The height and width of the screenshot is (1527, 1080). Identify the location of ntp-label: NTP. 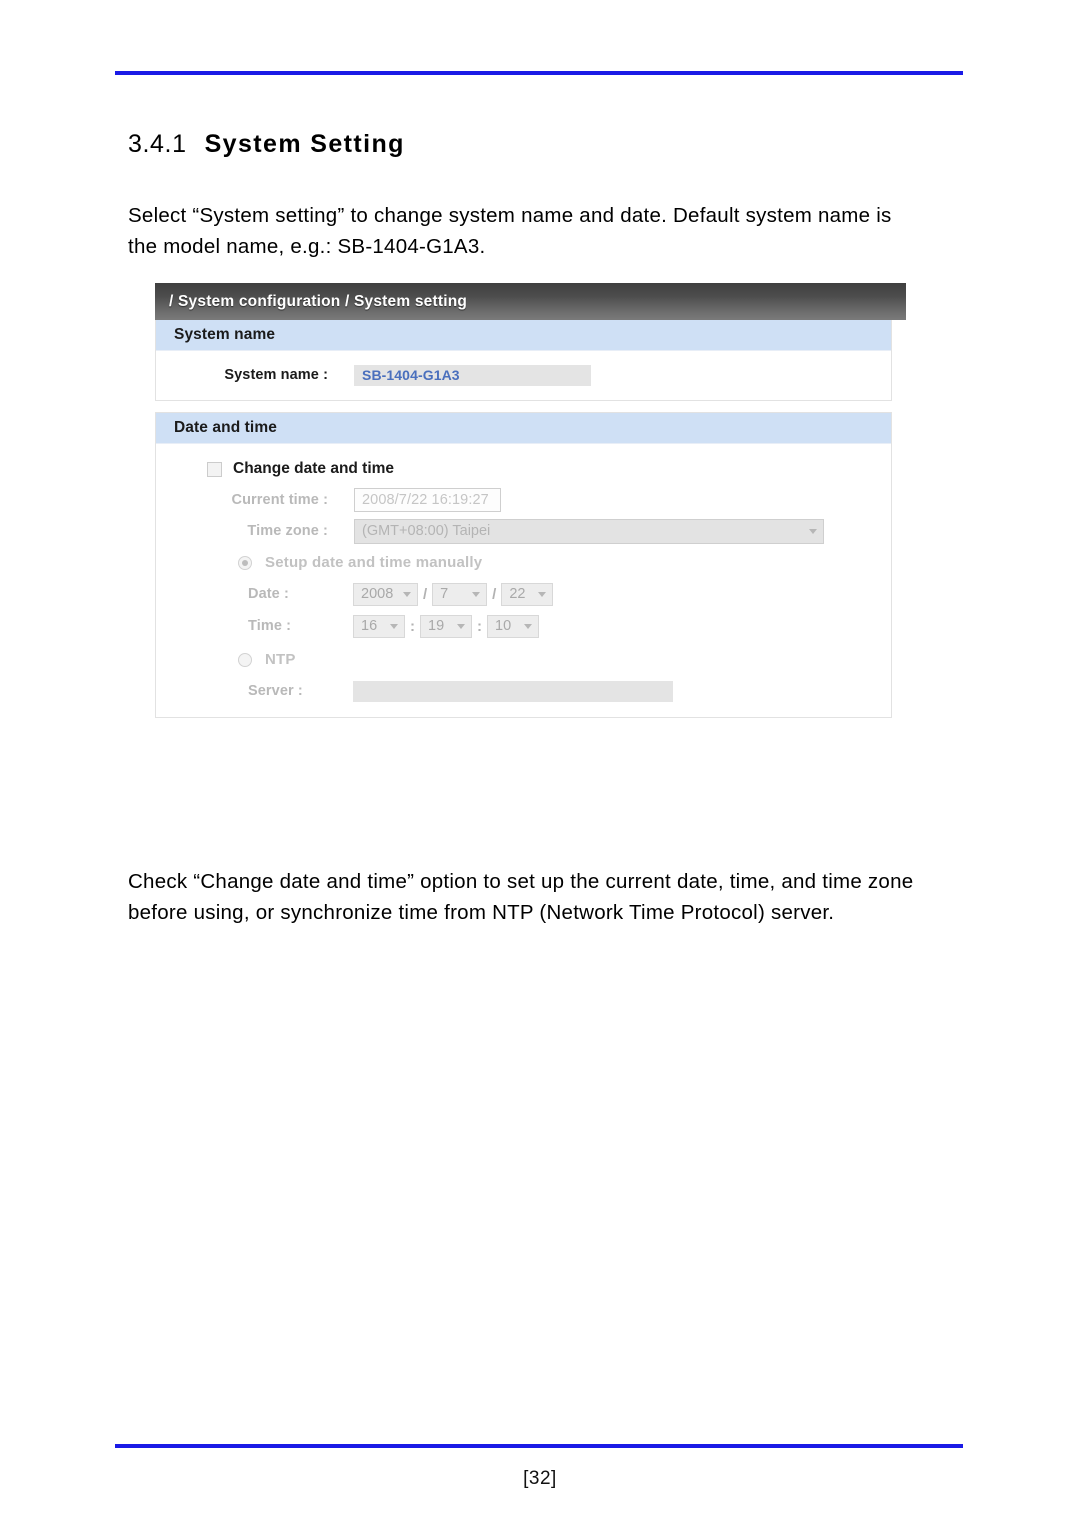
(280, 659).